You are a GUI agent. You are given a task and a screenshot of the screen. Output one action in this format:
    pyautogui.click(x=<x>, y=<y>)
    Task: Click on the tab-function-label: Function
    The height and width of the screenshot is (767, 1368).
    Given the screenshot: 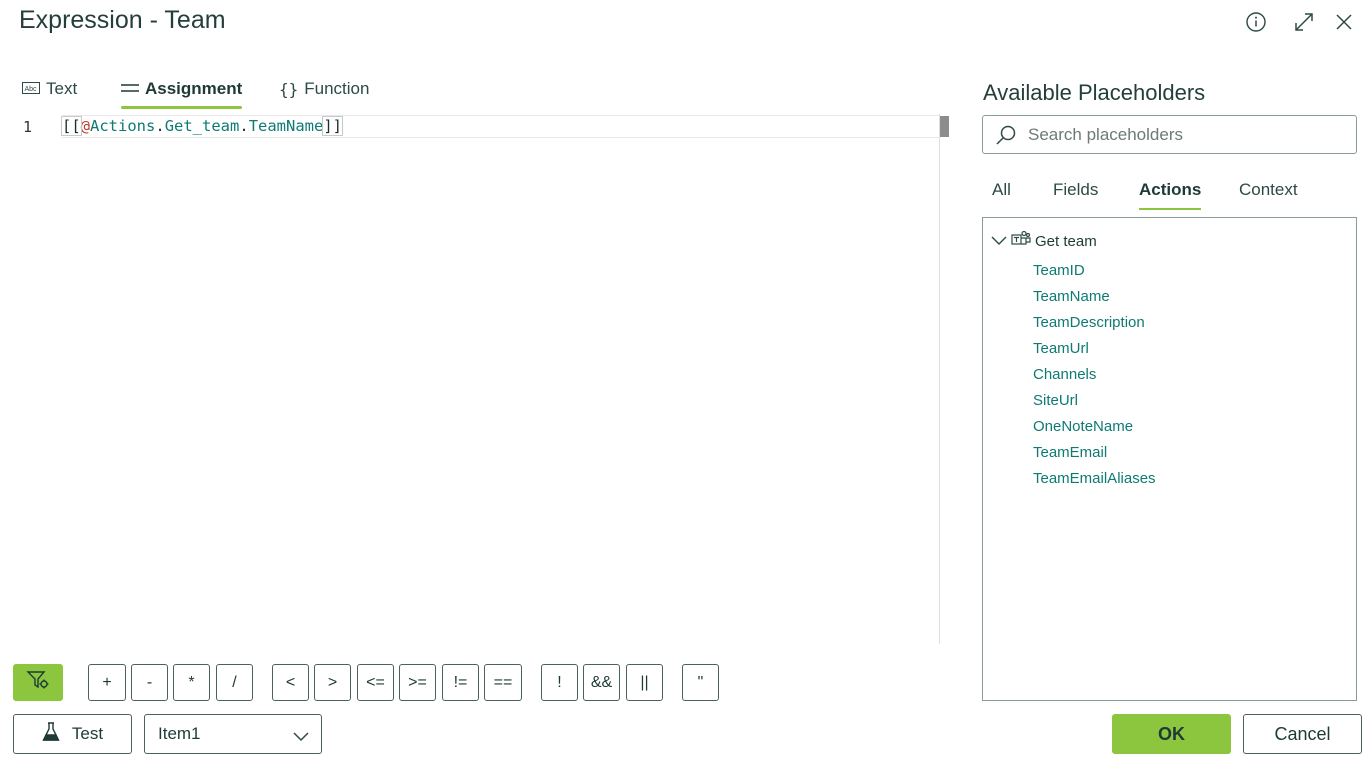 What is the action you would take?
    pyautogui.click(x=337, y=88)
    